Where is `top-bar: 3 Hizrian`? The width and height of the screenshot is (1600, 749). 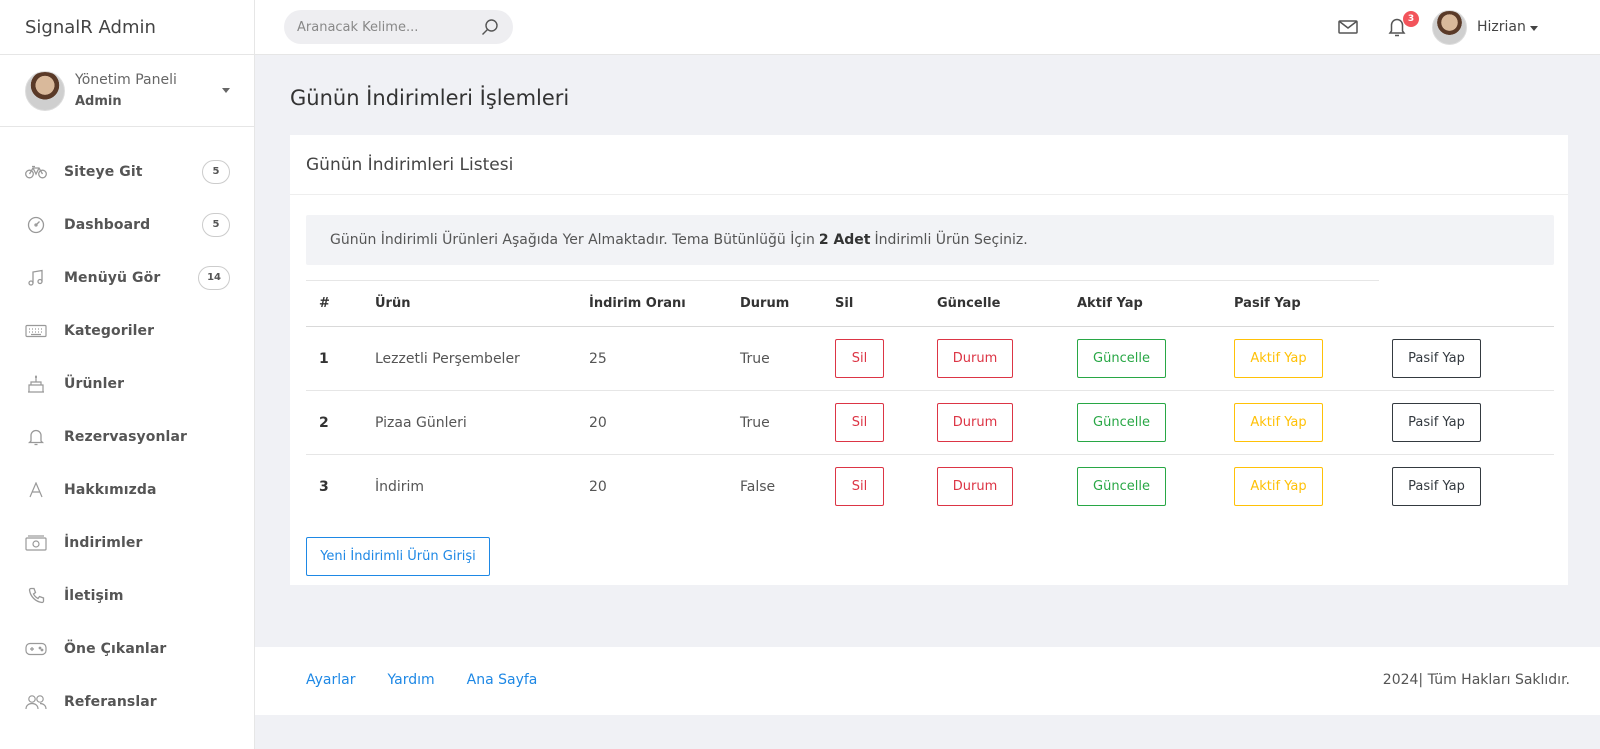
top-bar: 3 Hizrian is located at coordinates (927, 27).